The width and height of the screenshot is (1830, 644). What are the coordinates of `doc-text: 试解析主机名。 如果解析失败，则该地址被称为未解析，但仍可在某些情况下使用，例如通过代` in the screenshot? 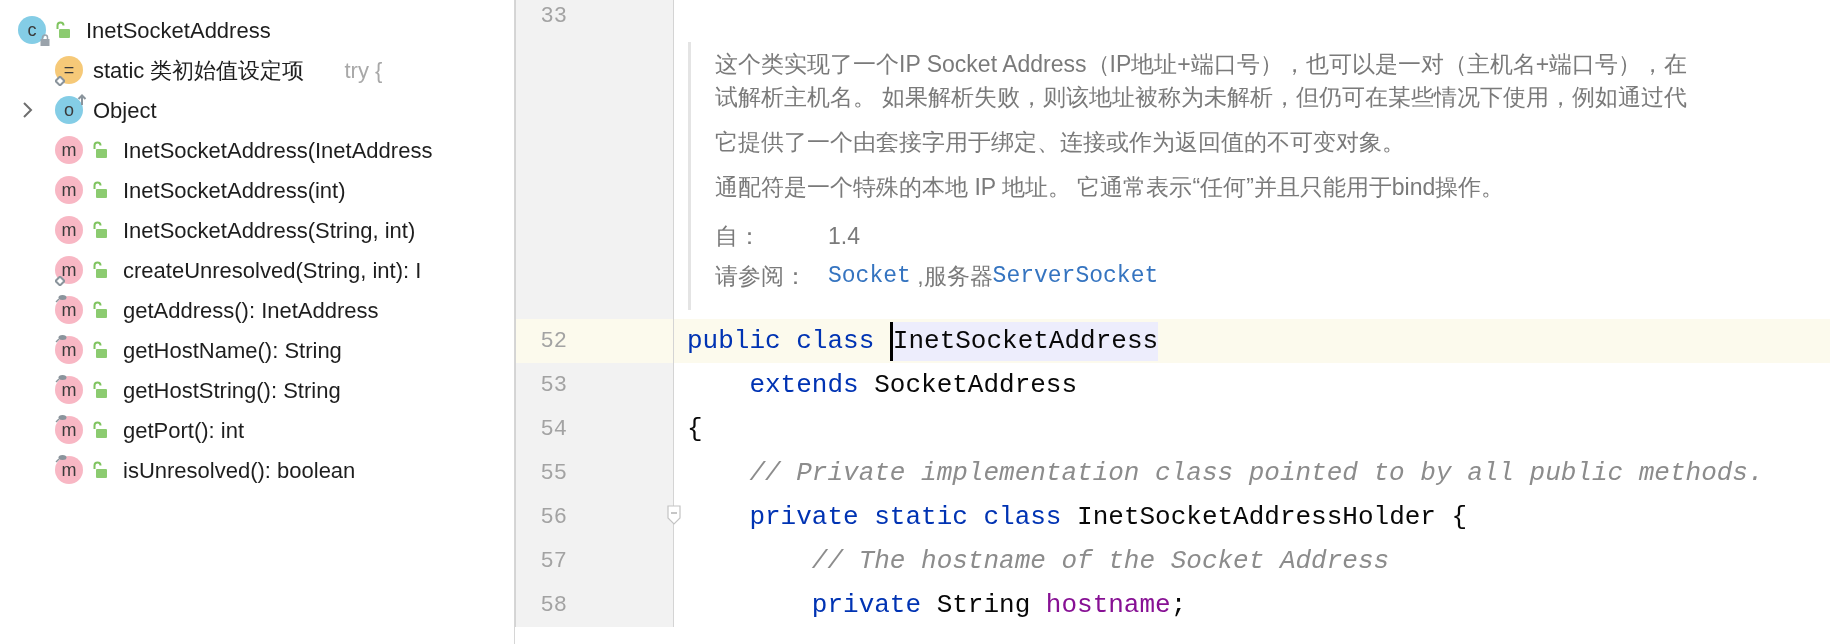 It's located at (1202, 97).